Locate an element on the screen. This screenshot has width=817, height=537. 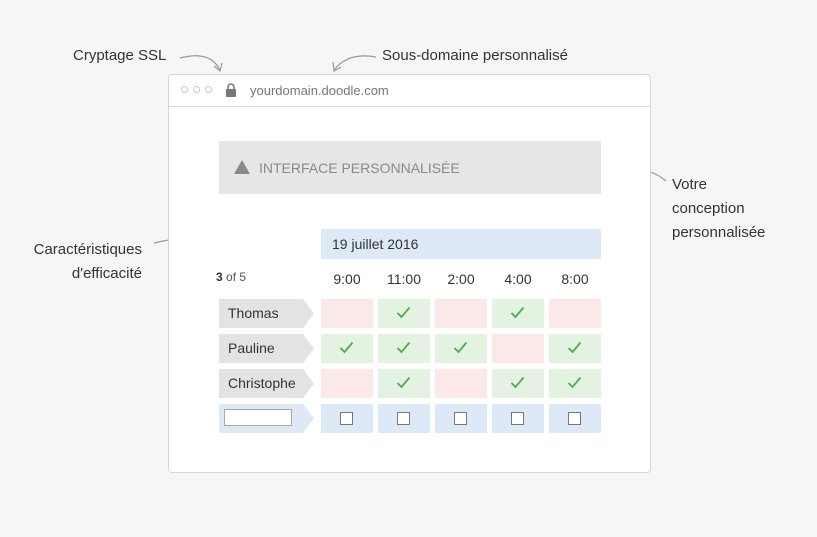
lock-icon is located at coordinates (231, 92).